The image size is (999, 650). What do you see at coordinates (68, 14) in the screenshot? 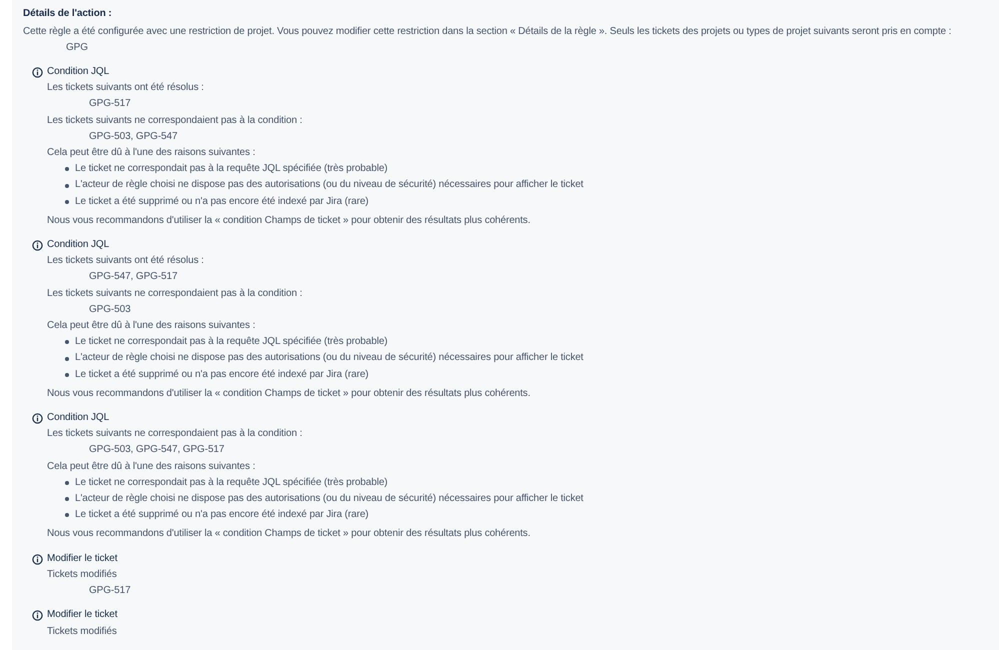
I see `section-heading: Détails de l'action :` at bounding box center [68, 14].